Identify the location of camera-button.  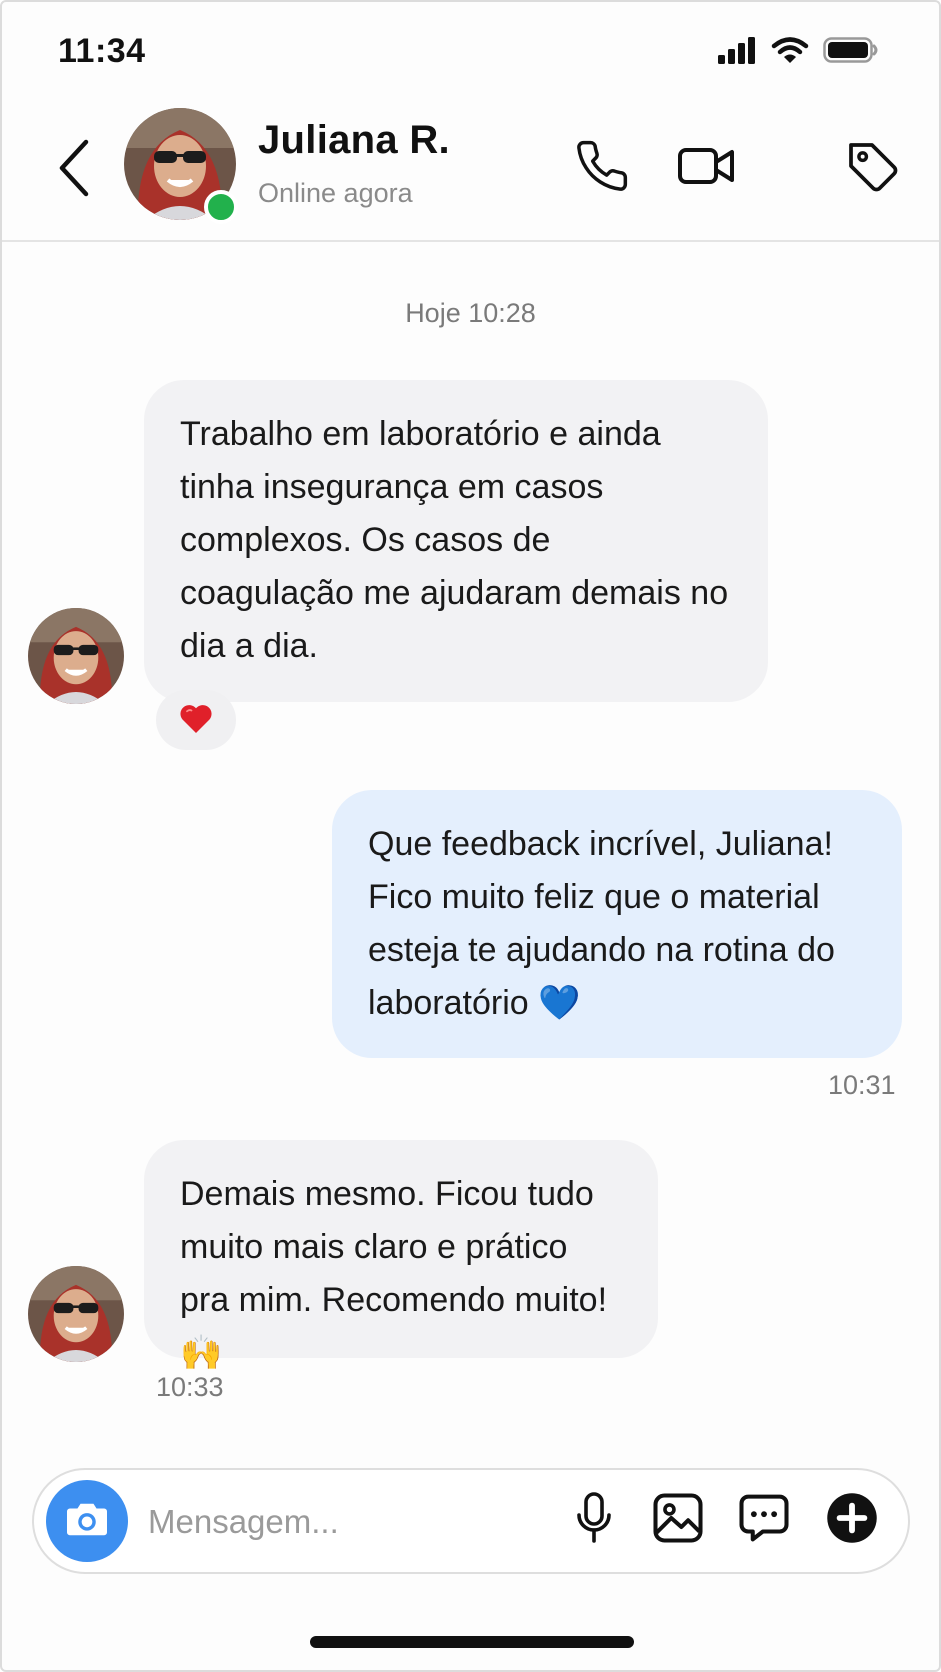
(87, 1521).